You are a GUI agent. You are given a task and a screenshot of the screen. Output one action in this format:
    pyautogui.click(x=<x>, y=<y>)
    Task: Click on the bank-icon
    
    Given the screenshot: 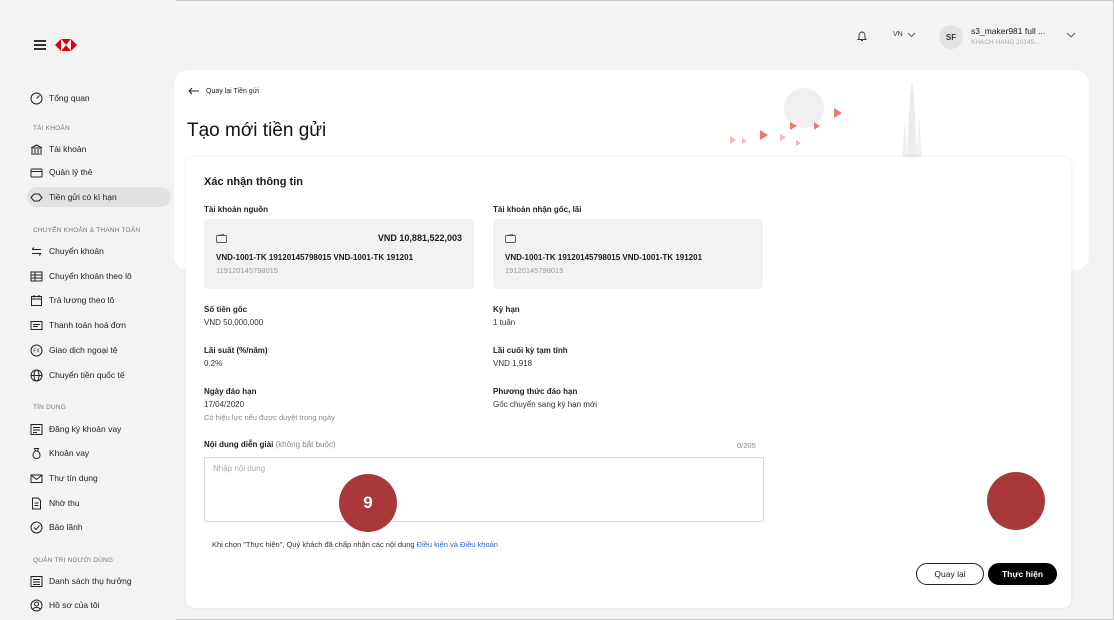 What is the action you would take?
    pyautogui.click(x=36, y=149)
    